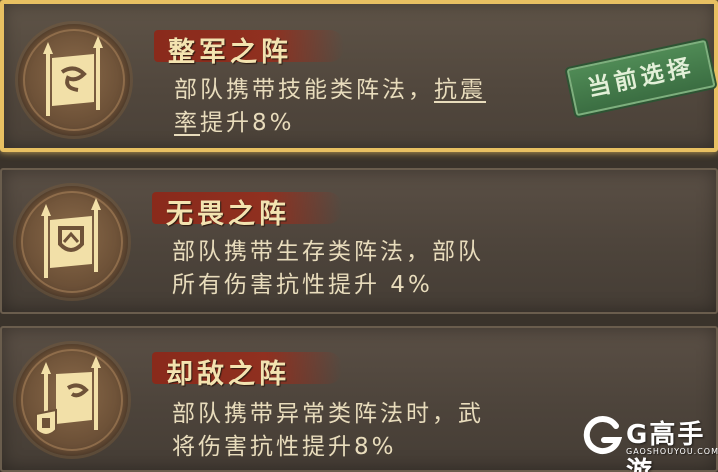  Describe the element at coordinates (74, 80) in the screenshot. I see `banner-flag-icon` at that location.